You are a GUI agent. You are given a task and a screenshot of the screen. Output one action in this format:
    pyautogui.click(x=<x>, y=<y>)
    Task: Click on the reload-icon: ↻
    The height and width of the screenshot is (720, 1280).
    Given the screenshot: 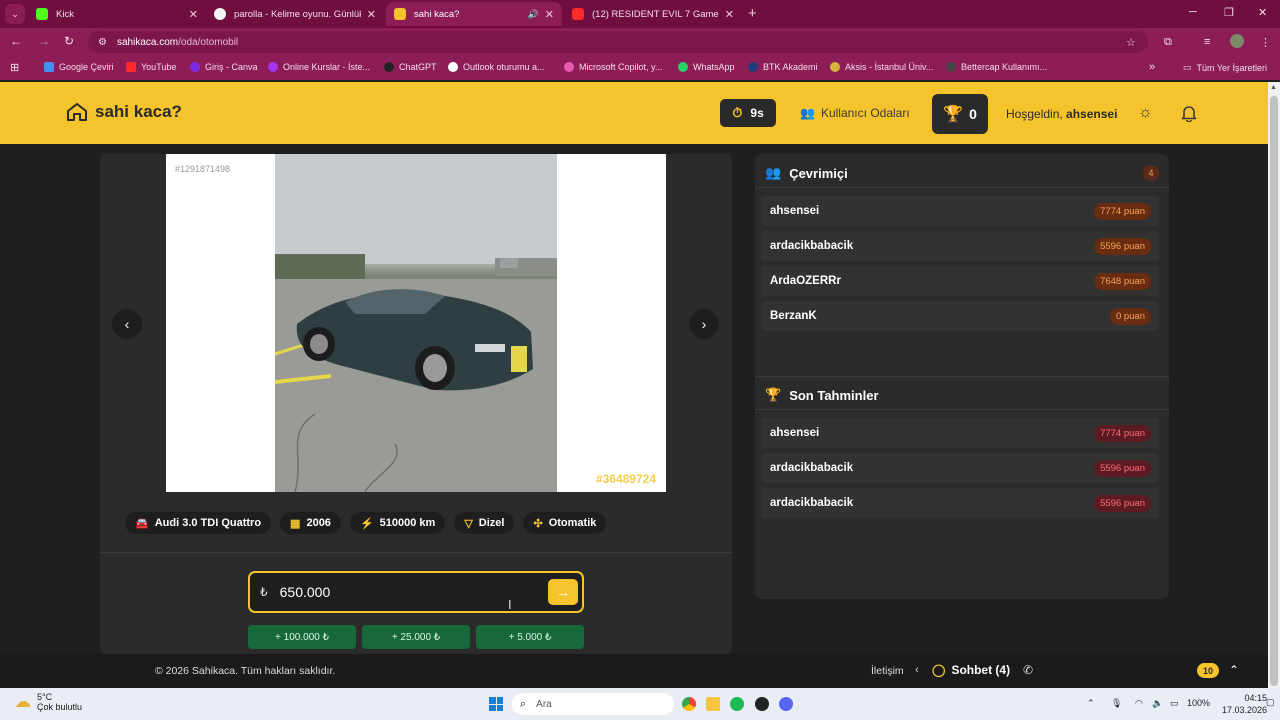 What is the action you would take?
    pyautogui.click(x=69, y=41)
    